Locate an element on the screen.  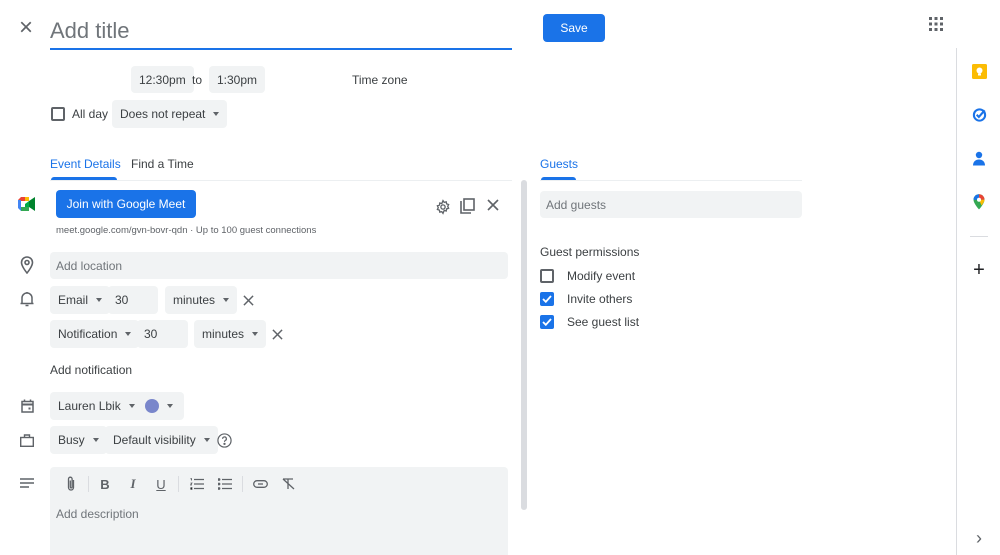
attachment-icon is located at coordinates (71, 484).